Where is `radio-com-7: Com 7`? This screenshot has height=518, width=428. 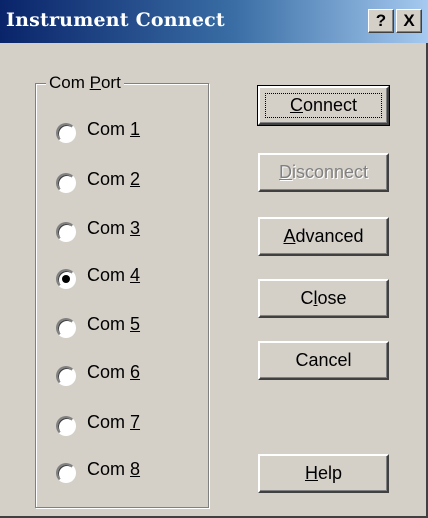 radio-com-7: Com 7 is located at coordinates (131, 426).